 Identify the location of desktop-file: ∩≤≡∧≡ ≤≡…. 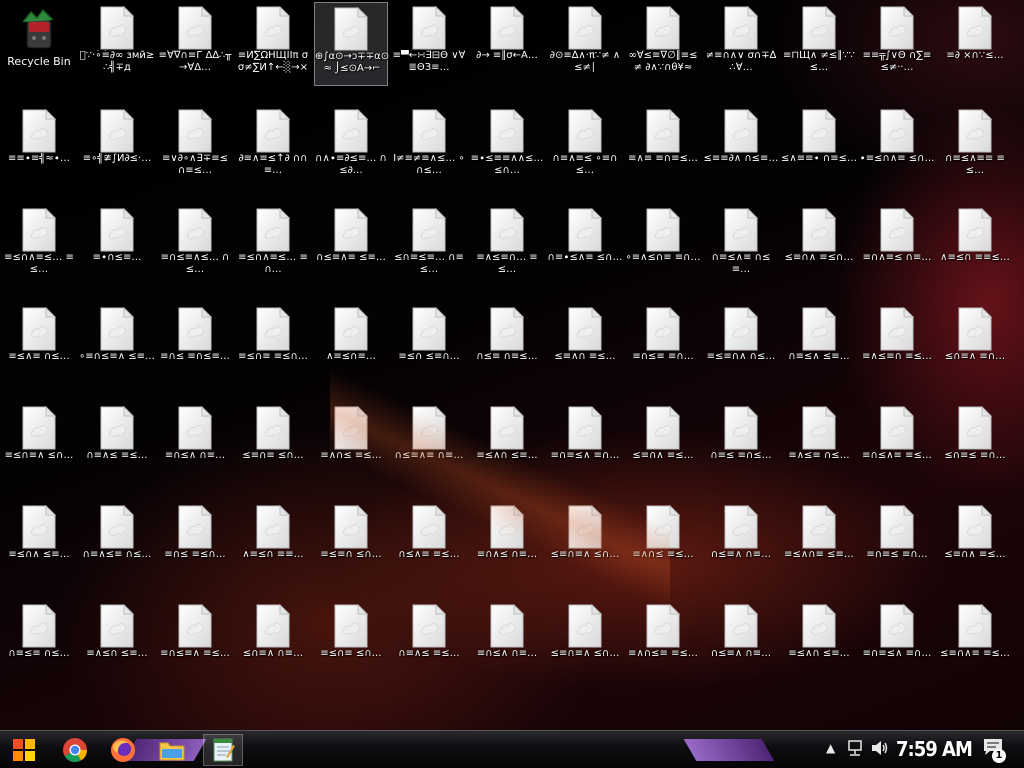
(351, 246).